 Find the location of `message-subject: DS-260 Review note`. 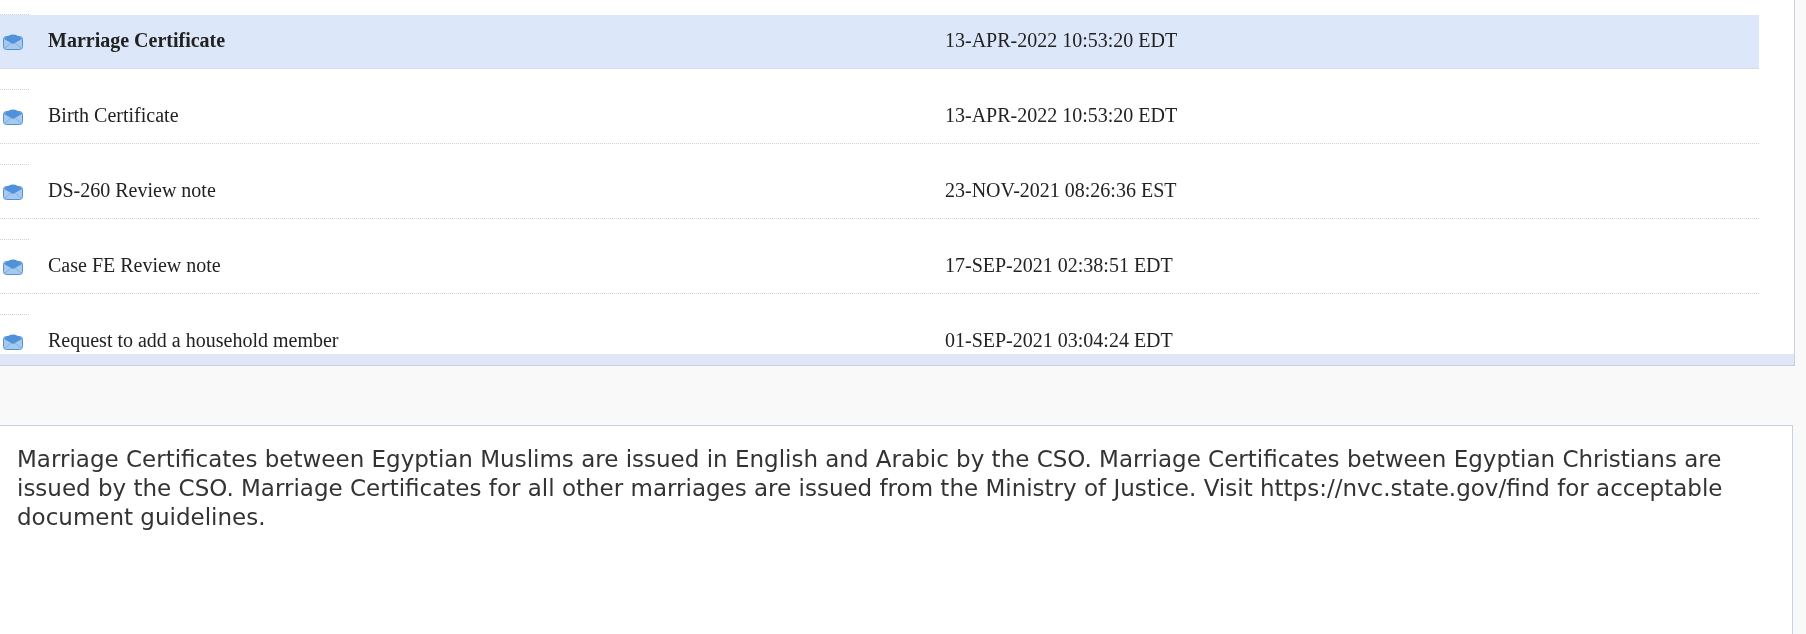

message-subject: DS-260 Review note is located at coordinates (132, 190).